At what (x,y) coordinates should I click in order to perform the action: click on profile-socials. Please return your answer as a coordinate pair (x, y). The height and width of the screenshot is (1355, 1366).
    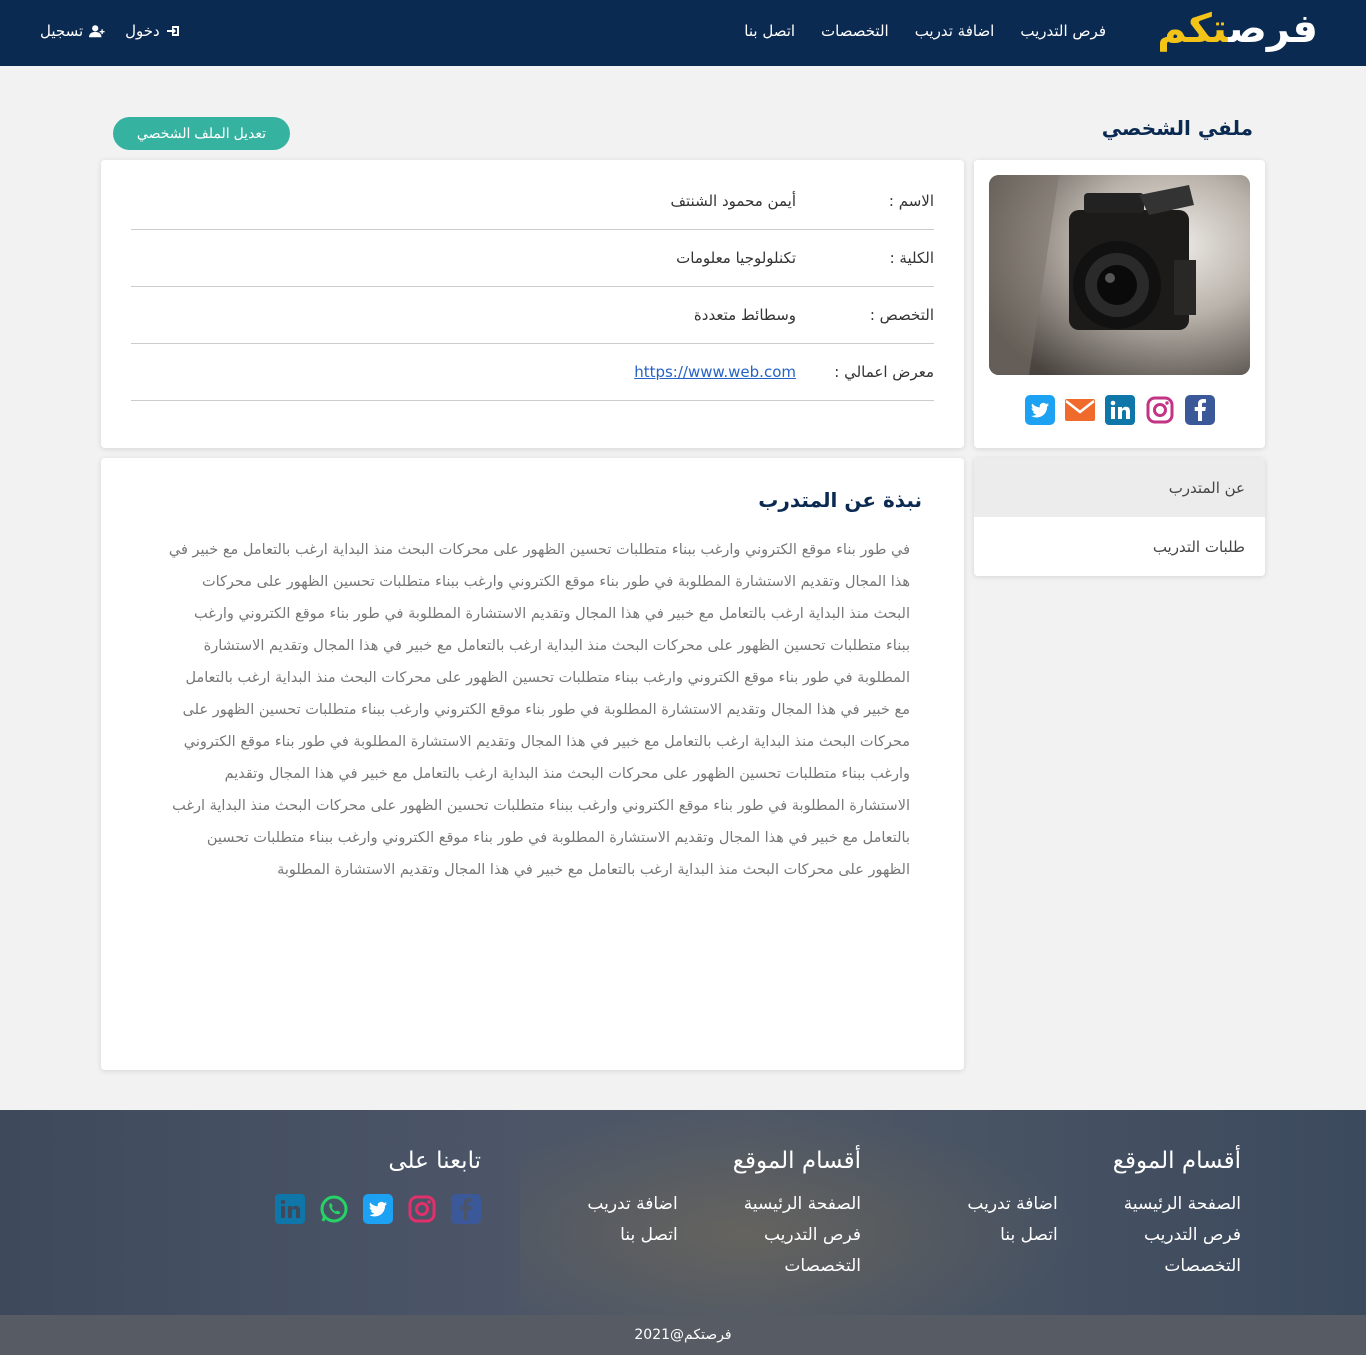
    Looking at the image, I should click on (1119, 410).